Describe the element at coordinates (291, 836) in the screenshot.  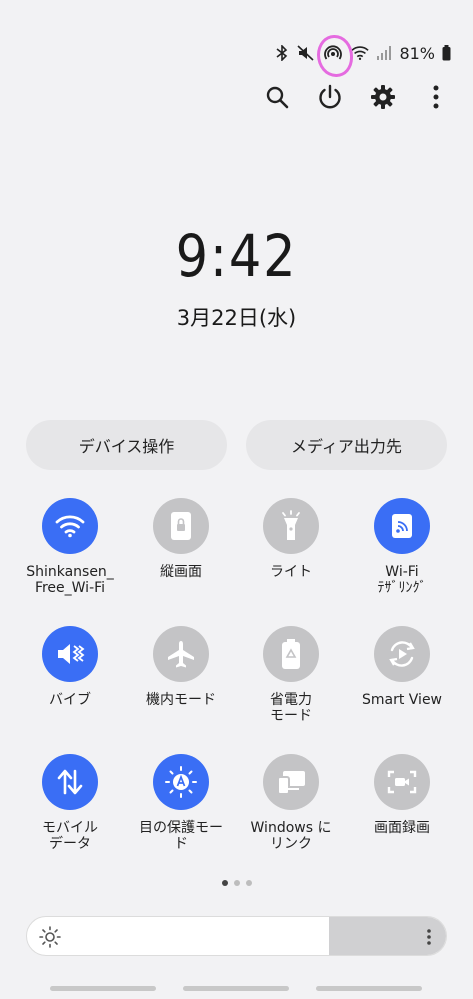
I see `tile-label: Windows に リンク` at that location.